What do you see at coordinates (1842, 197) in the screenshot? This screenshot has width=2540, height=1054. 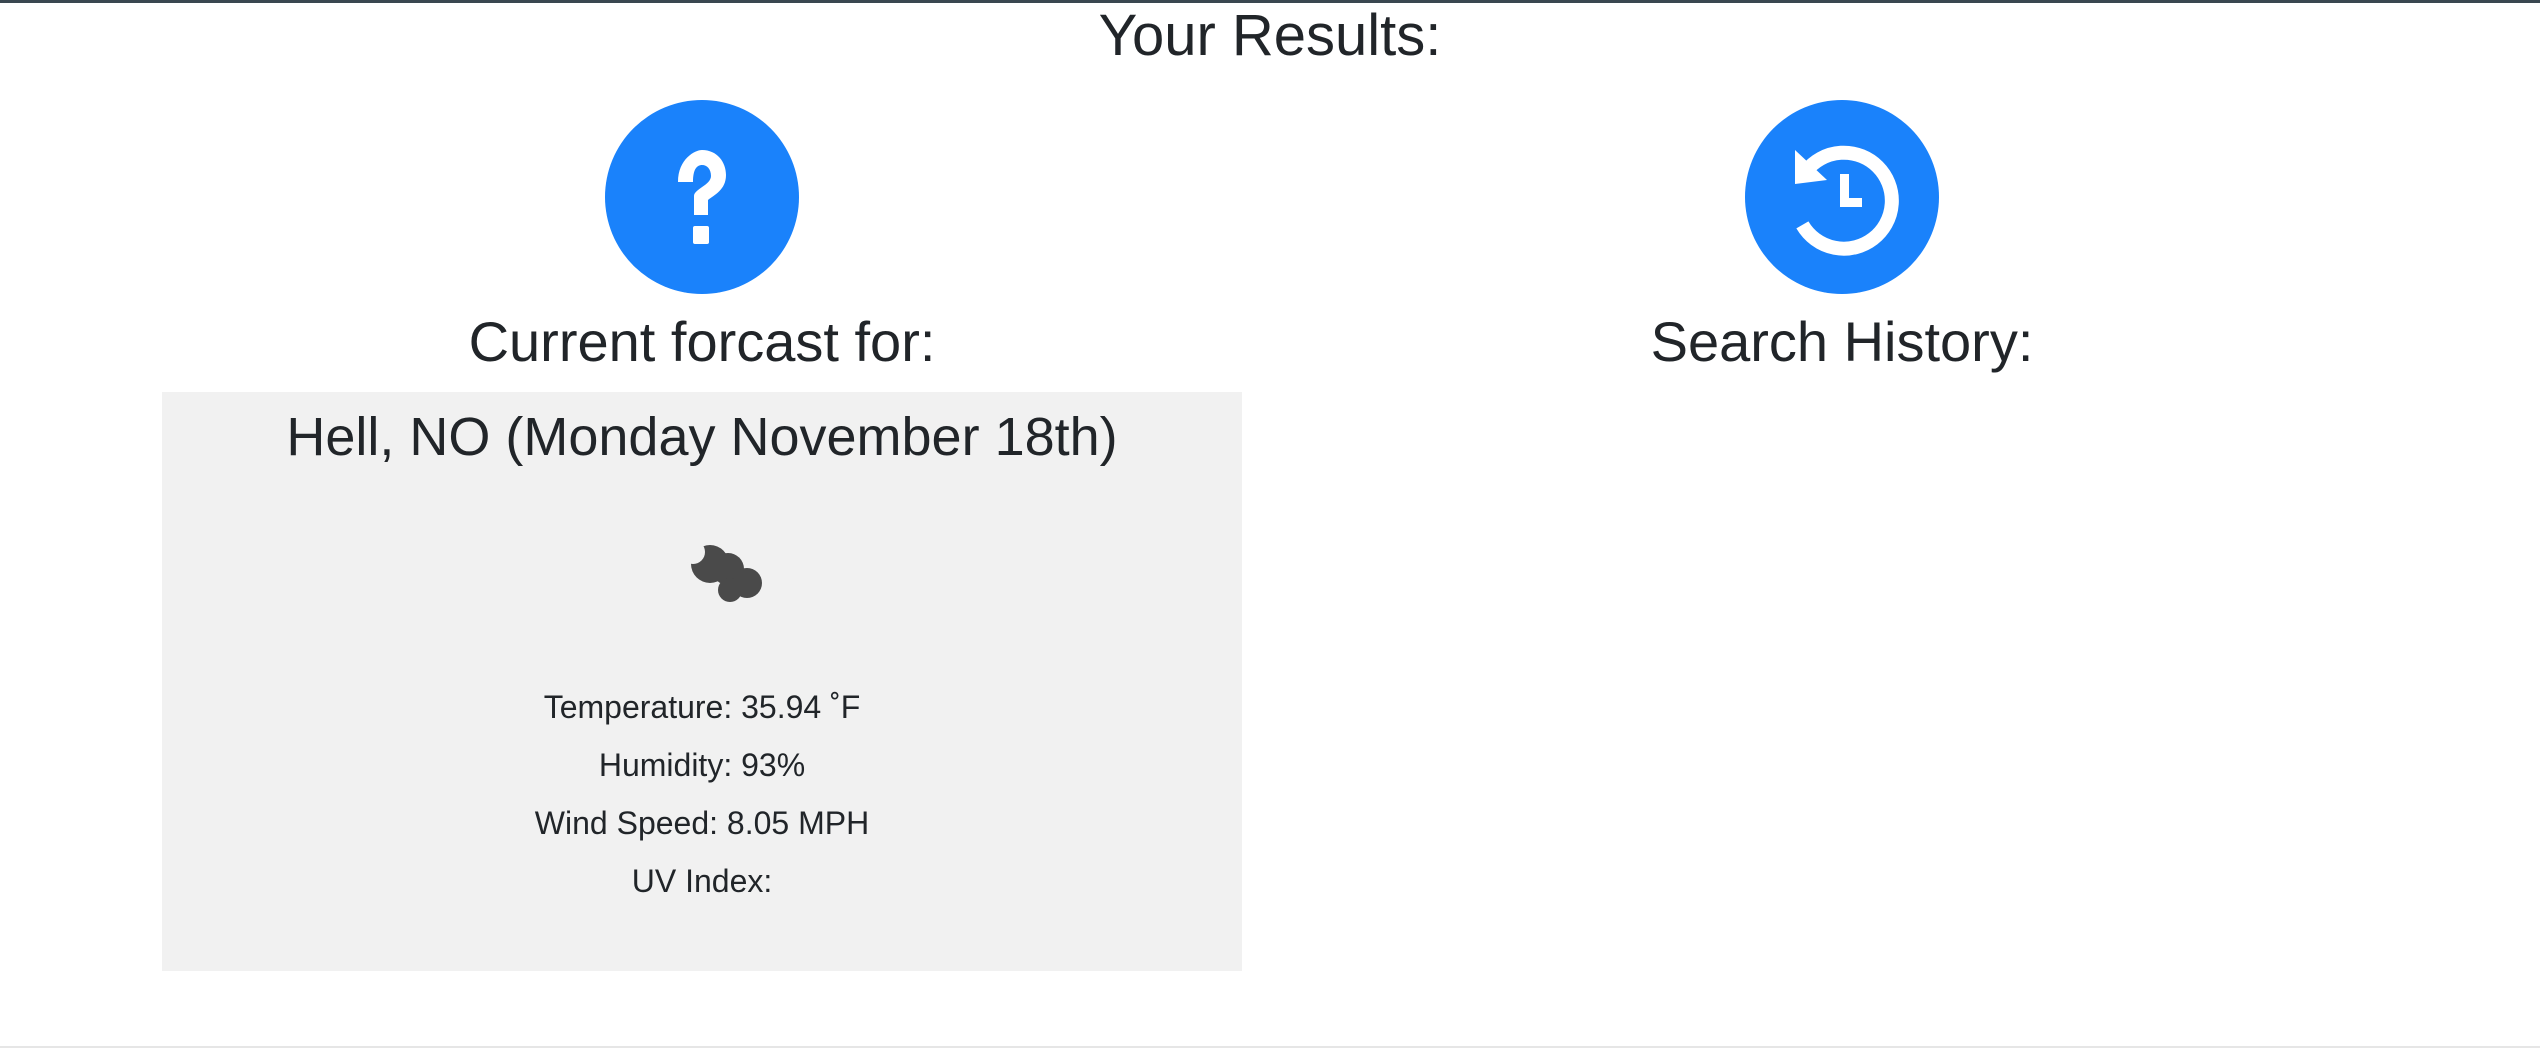 I see `history-icon` at bounding box center [1842, 197].